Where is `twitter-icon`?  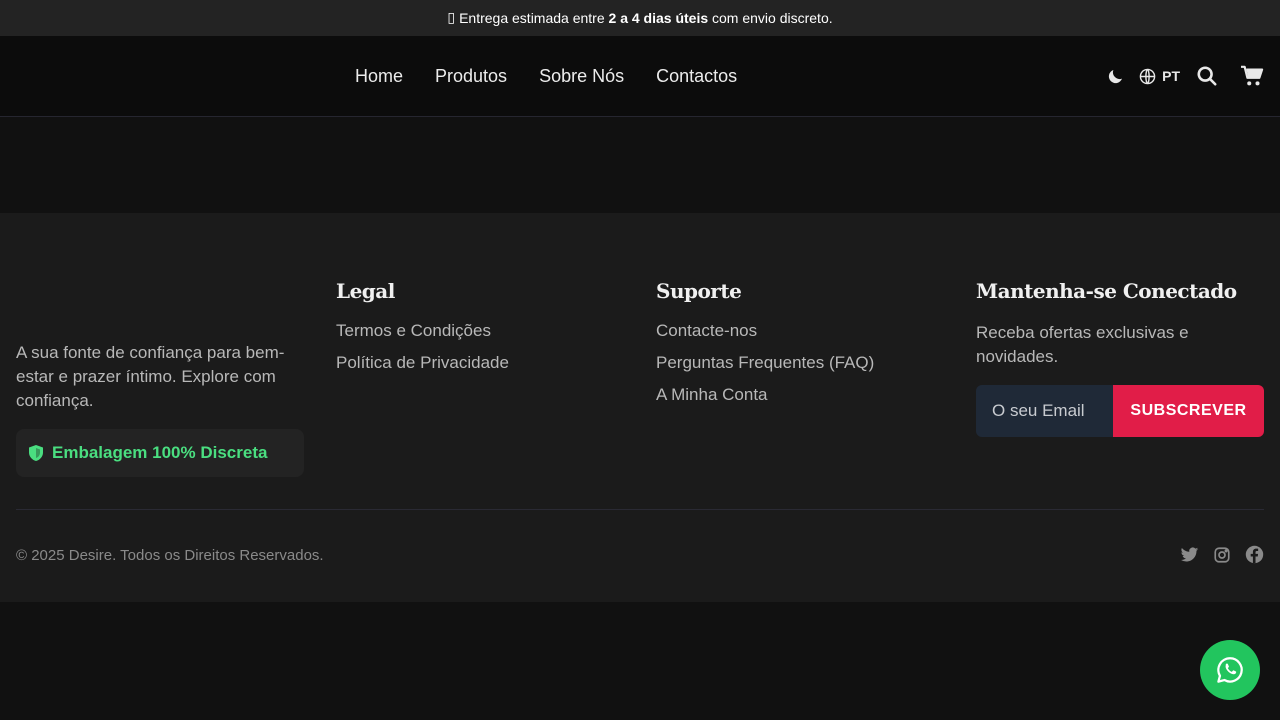 twitter-icon is located at coordinates (1189, 554).